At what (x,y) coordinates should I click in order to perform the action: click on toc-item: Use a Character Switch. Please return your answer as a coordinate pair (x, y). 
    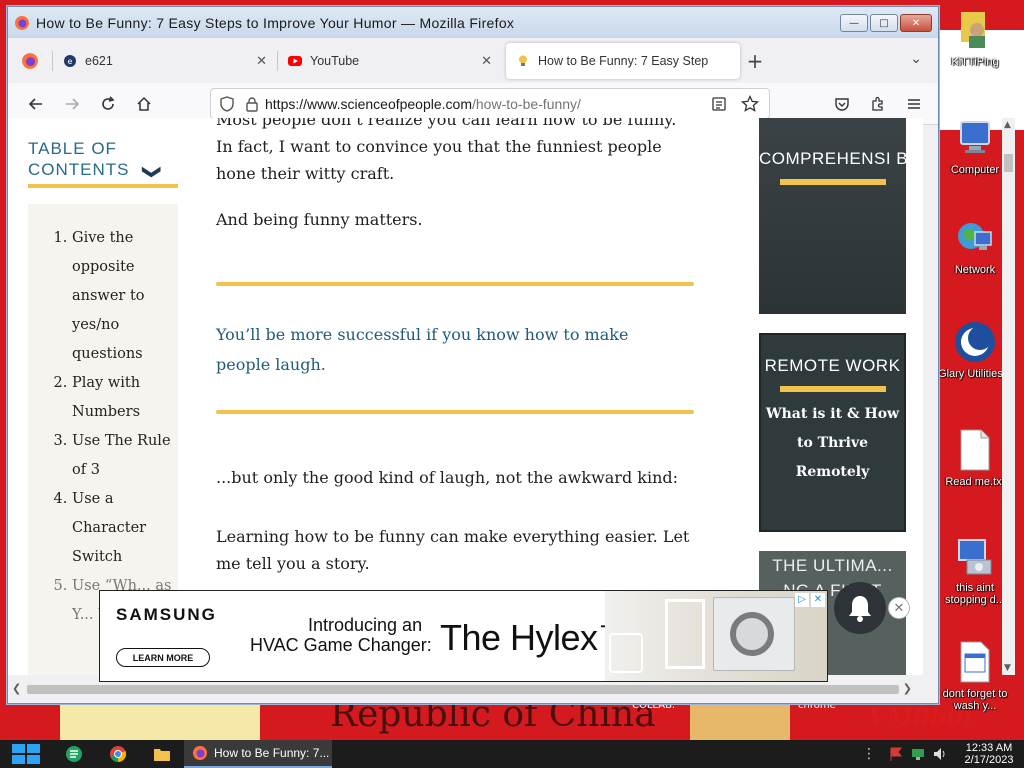
    Looking at the image, I should click on (125, 528).